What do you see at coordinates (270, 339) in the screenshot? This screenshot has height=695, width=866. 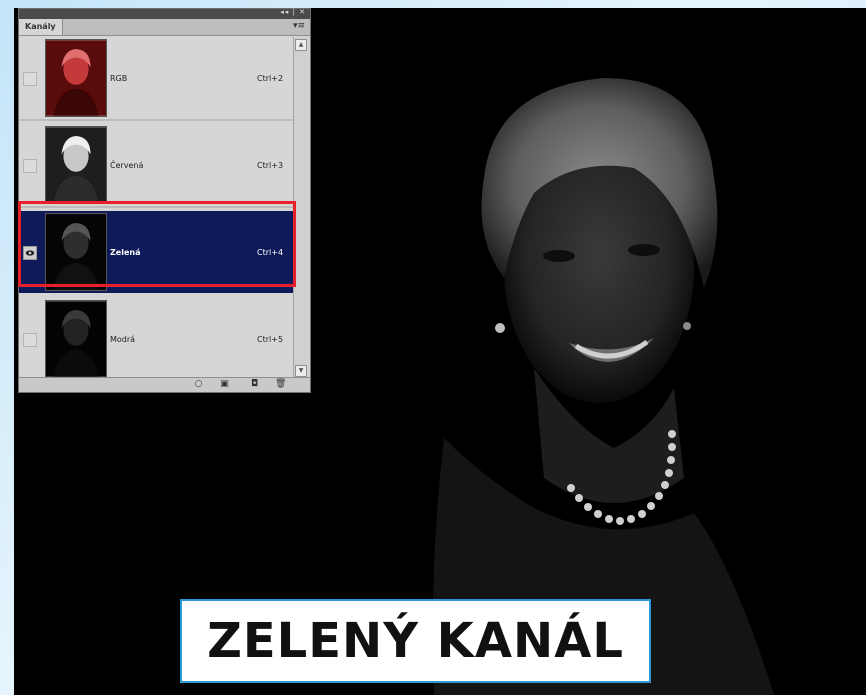 I see `channel-shortcut: Ctrl+5` at bounding box center [270, 339].